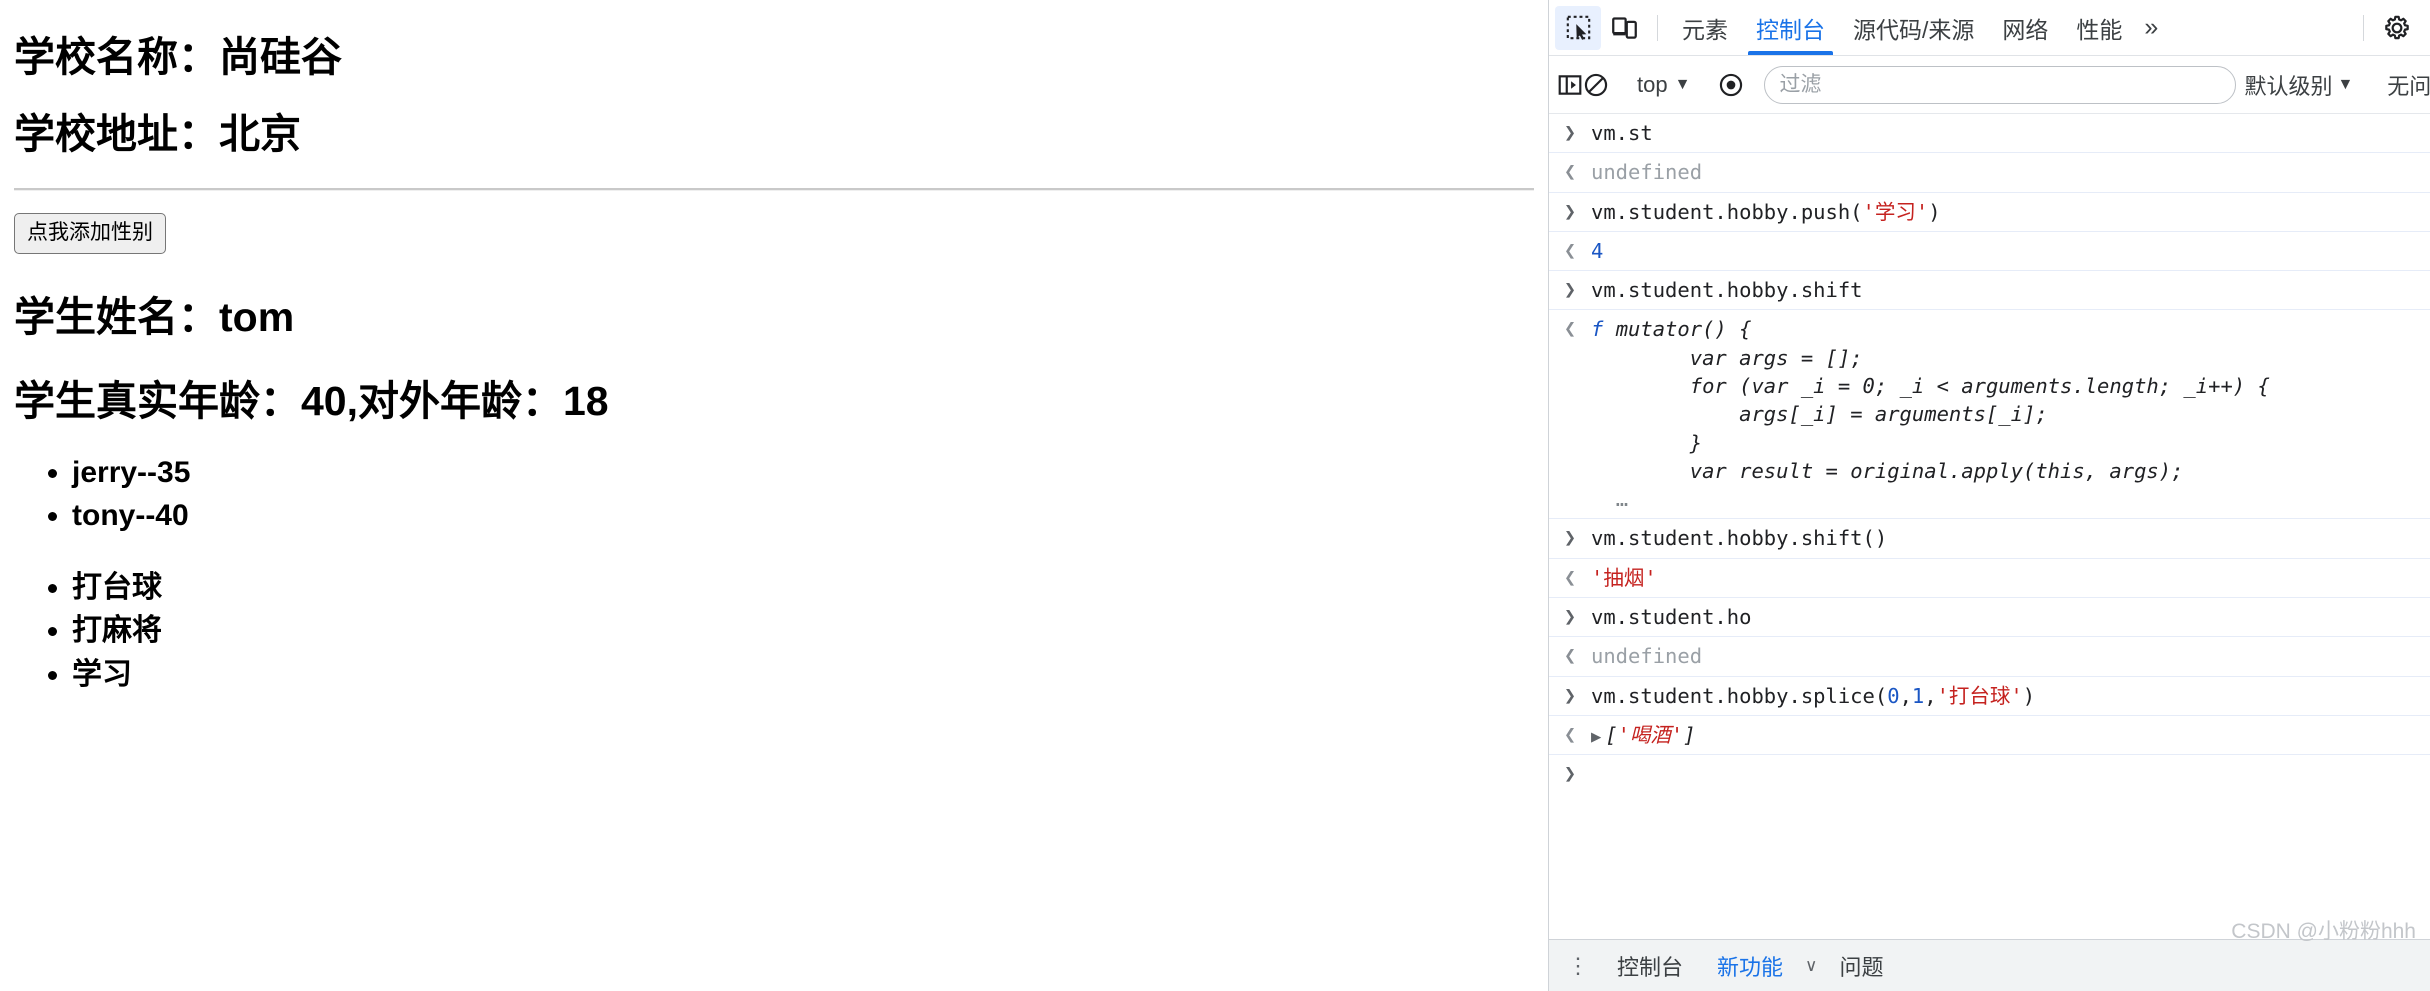 This screenshot has width=2430, height=991. What do you see at coordinates (178, 57) in the screenshot?
I see `school-name-heading: 学校名称：尚硅谷` at bounding box center [178, 57].